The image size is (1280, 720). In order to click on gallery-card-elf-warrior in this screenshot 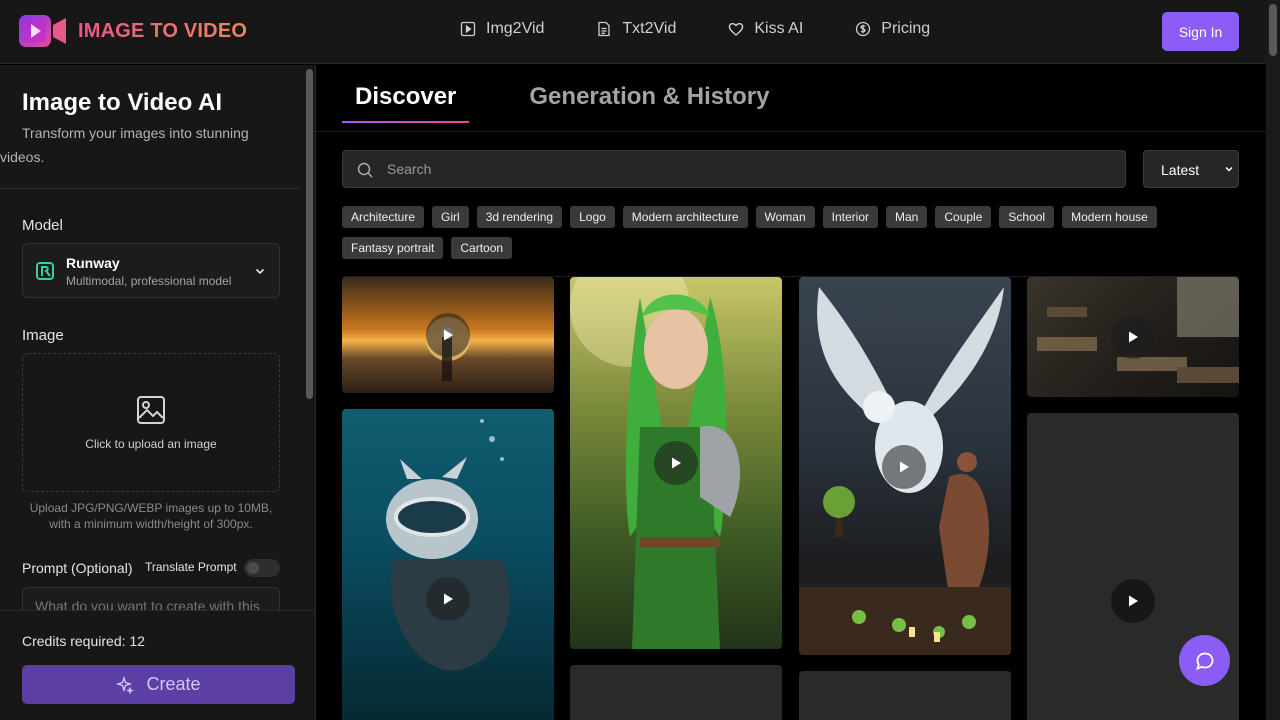, I will do `click(676, 463)`.